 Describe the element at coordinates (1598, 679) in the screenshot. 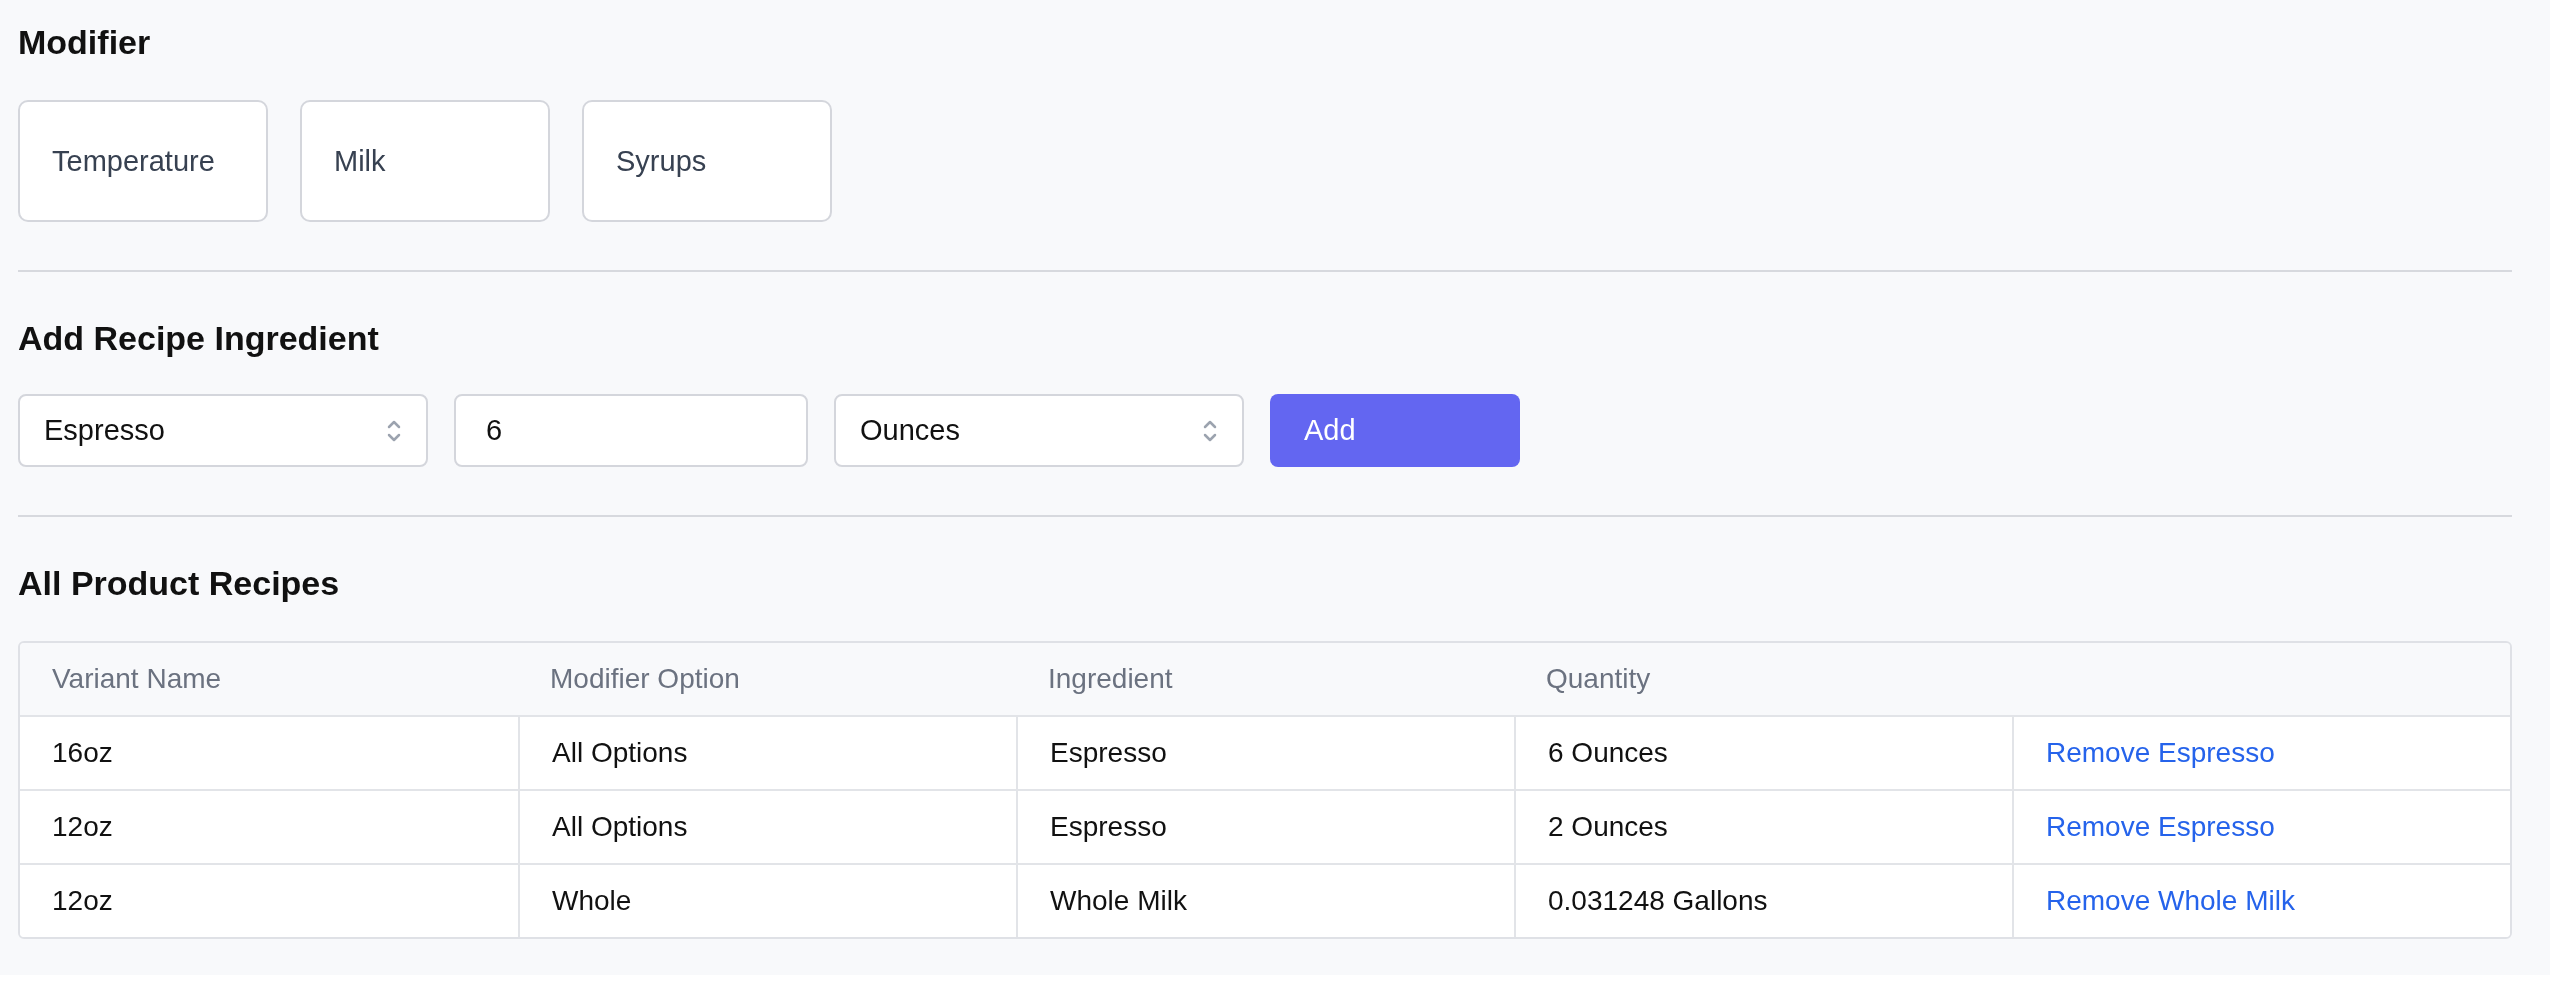

I see `column-header: Quantity` at that location.